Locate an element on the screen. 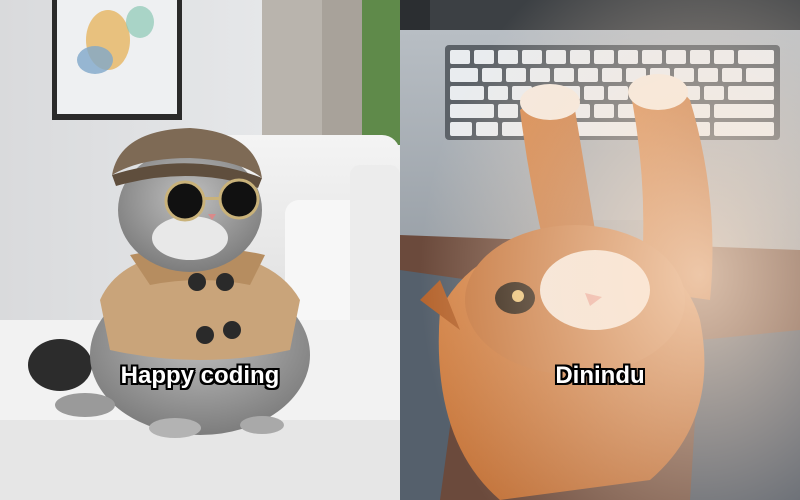 This screenshot has width=800, height=500. cat-tail is located at coordinates (60, 365).